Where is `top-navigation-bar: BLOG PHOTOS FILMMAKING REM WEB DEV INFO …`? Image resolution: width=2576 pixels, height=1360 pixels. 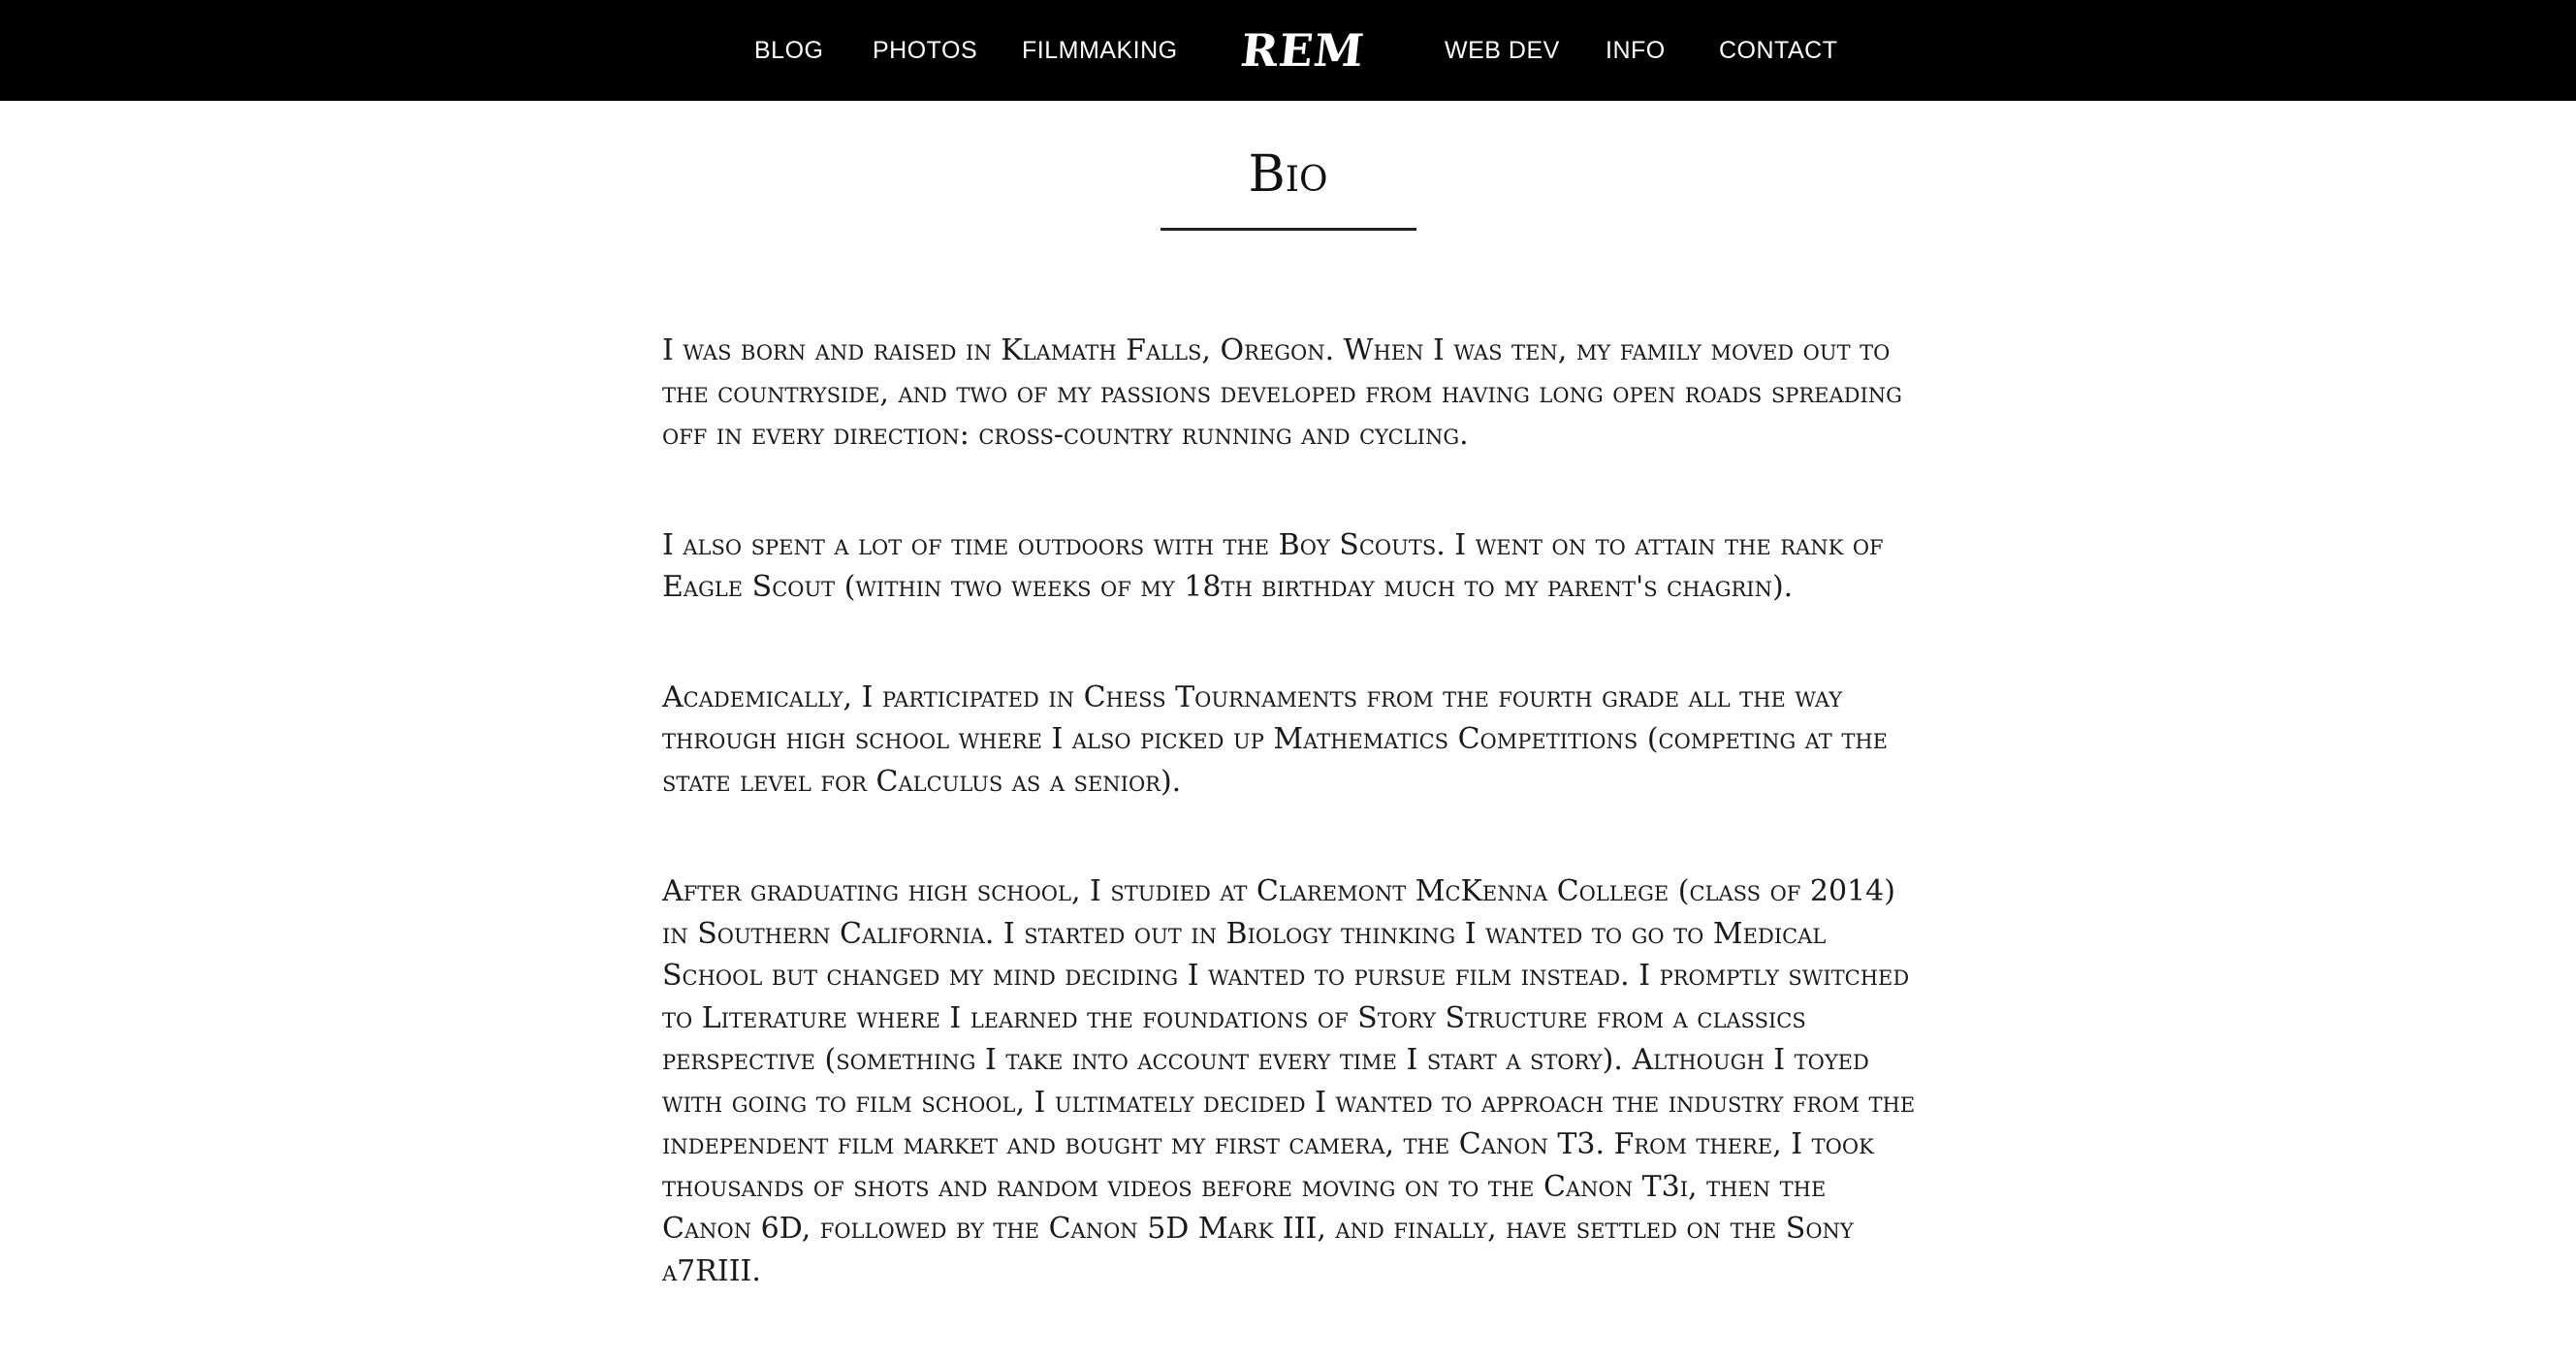
top-navigation-bar: BLOG PHOTOS FILMMAKING REM WEB DEV INFO … is located at coordinates (1288, 51).